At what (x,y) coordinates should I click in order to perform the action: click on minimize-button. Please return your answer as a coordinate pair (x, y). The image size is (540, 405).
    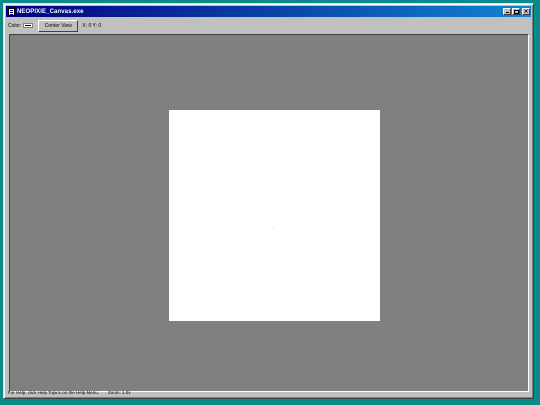
    Looking at the image, I should click on (507, 11).